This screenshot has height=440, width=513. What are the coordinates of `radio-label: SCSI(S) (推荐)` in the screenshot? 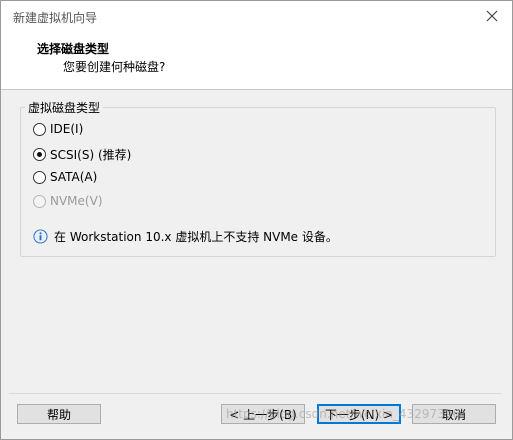 It's located at (91, 154).